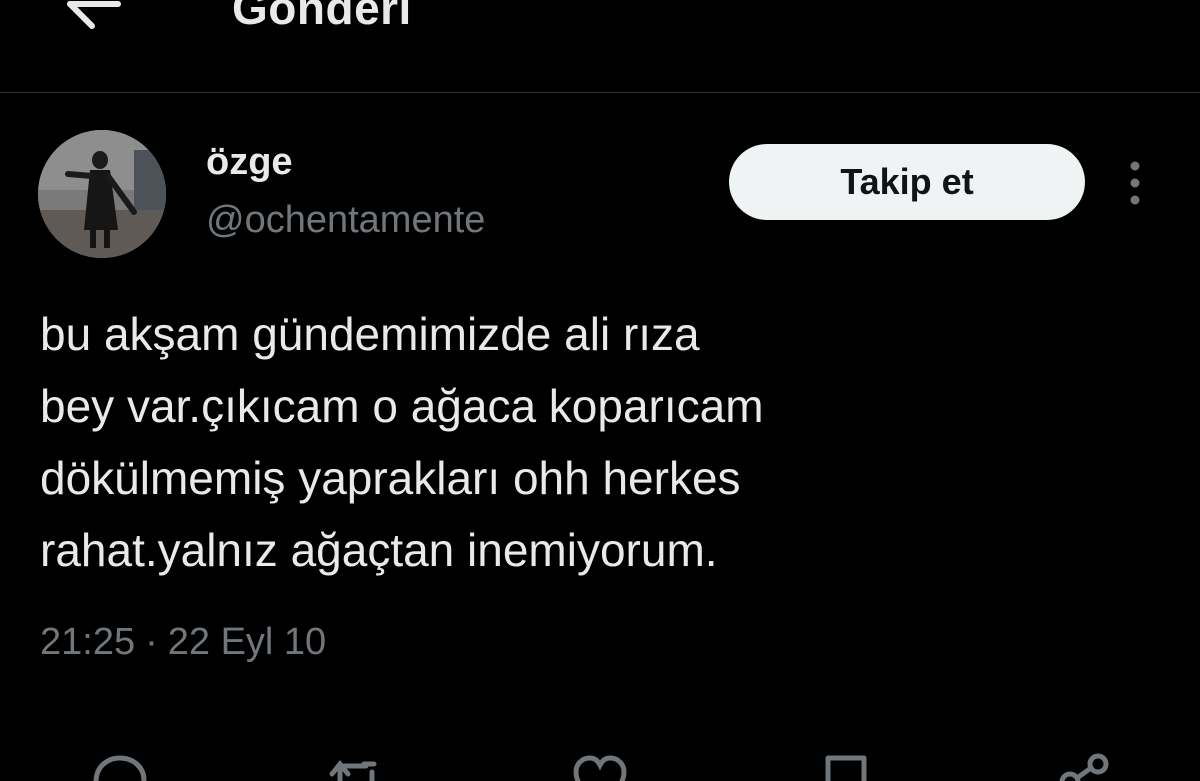 Image resolution: width=1200 pixels, height=781 pixels. Describe the element at coordinates (345, 220) in the screenshot. I see `user-handle: @ochentamente` at that location.